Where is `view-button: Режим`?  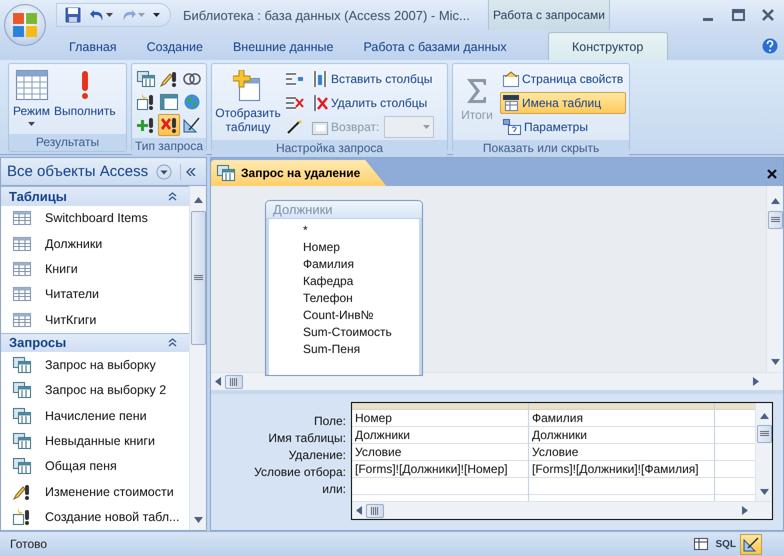
view-button: Режим is located at coordinates (31, 99).